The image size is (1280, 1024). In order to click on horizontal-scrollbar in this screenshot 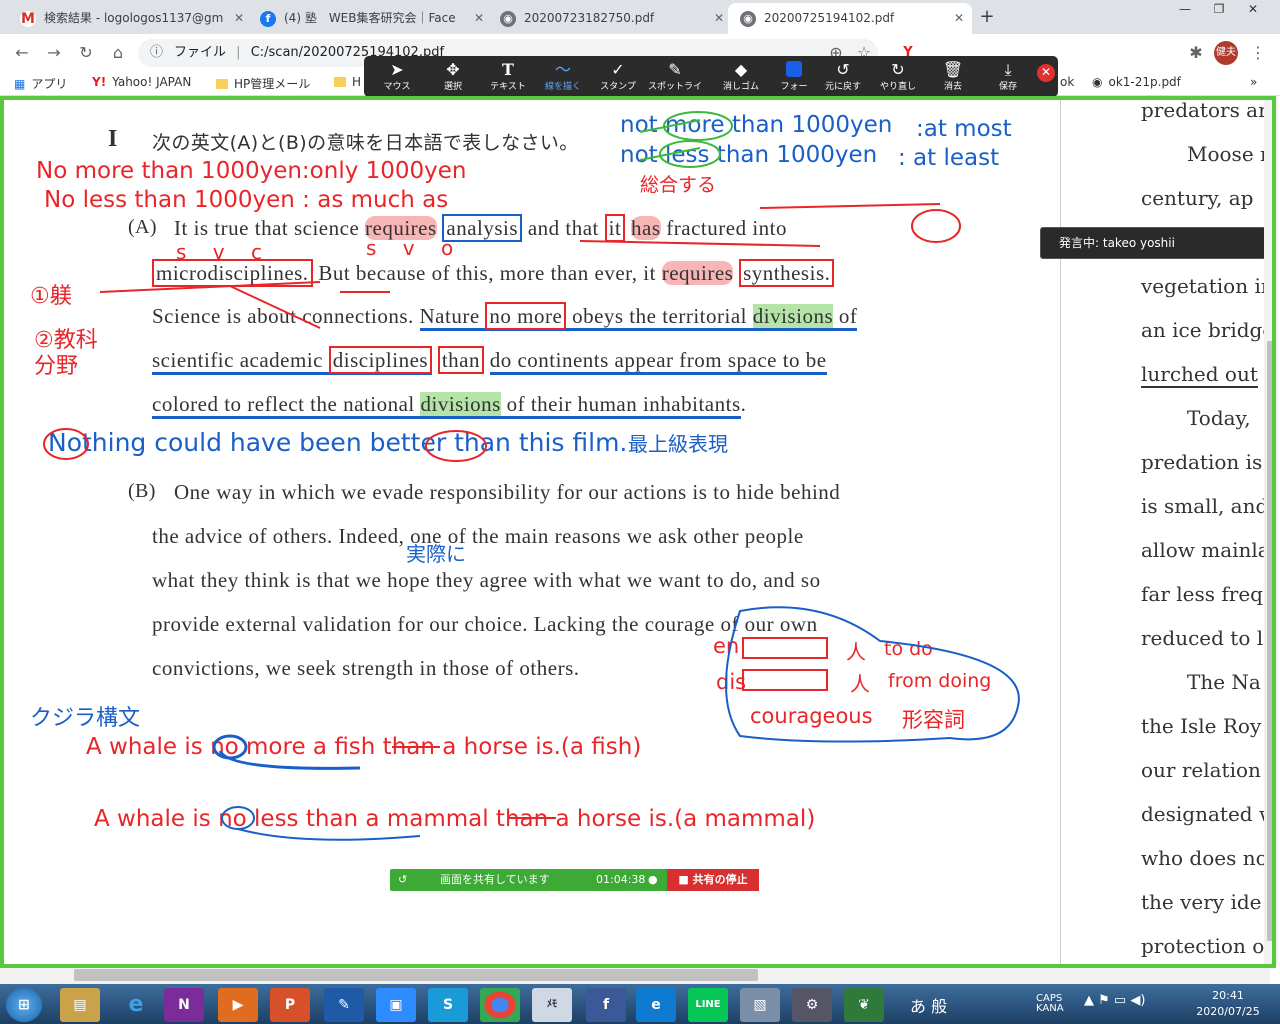, I will do `click(635, 975)`.